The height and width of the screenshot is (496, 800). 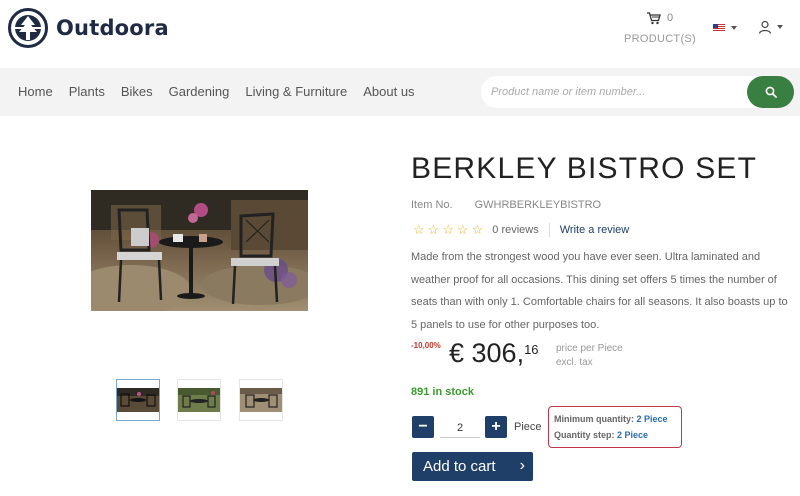 What do you see at coordinates (487, 353) in the screenshot?
I see `price-main: € 306,` at bounding box center [487, 353].